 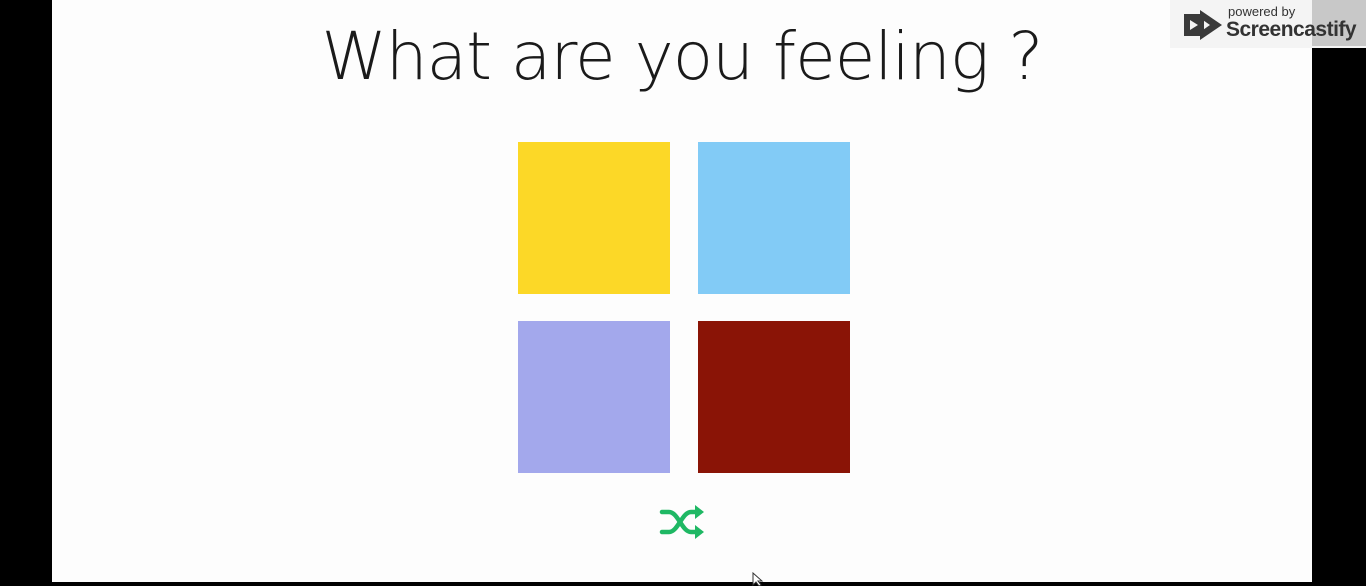 What do you see at coordinates (1203, 25) in the screenshot?
I see `screencastify-logo-icon` at bounding box center [1203, 25].